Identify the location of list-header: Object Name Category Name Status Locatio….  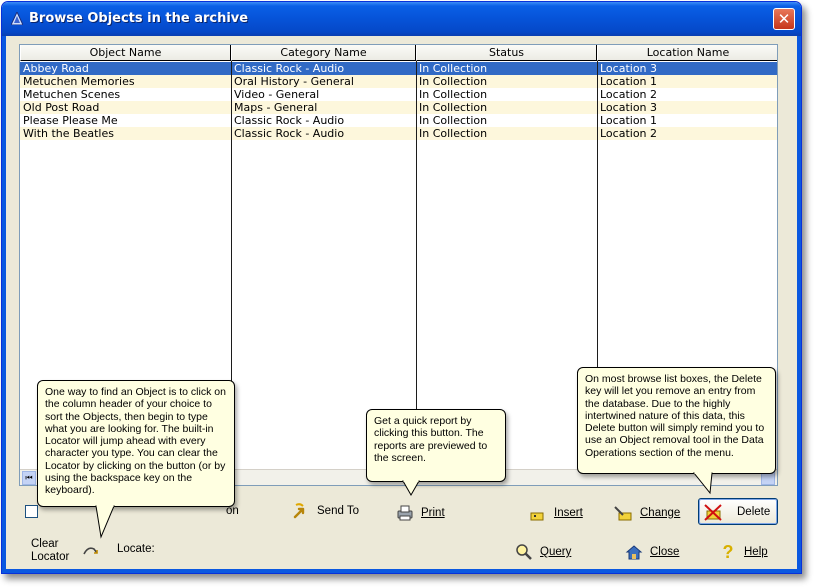
(398, 53).